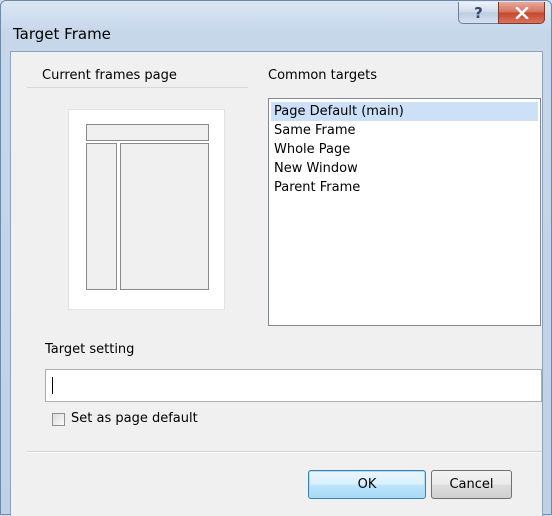 The height and width of the screenshot is (516, 552). I want to click on list-item-whole-page: Whole Page, so click(404, 149).